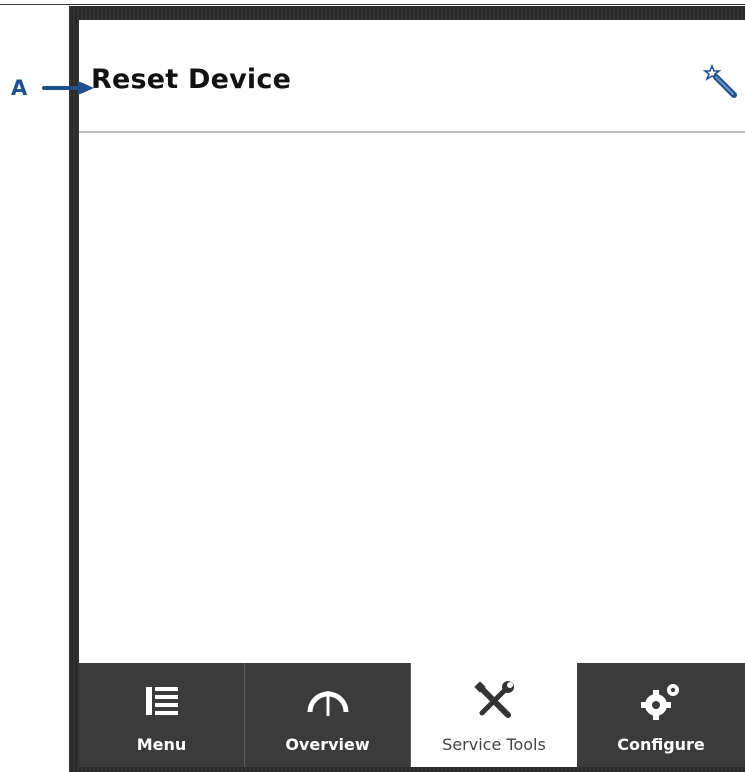 This screenshot has height=772, width=745. I want to click on bottom-tab-bar: Menu Overview Service Tools Configure, so click(412, 715).